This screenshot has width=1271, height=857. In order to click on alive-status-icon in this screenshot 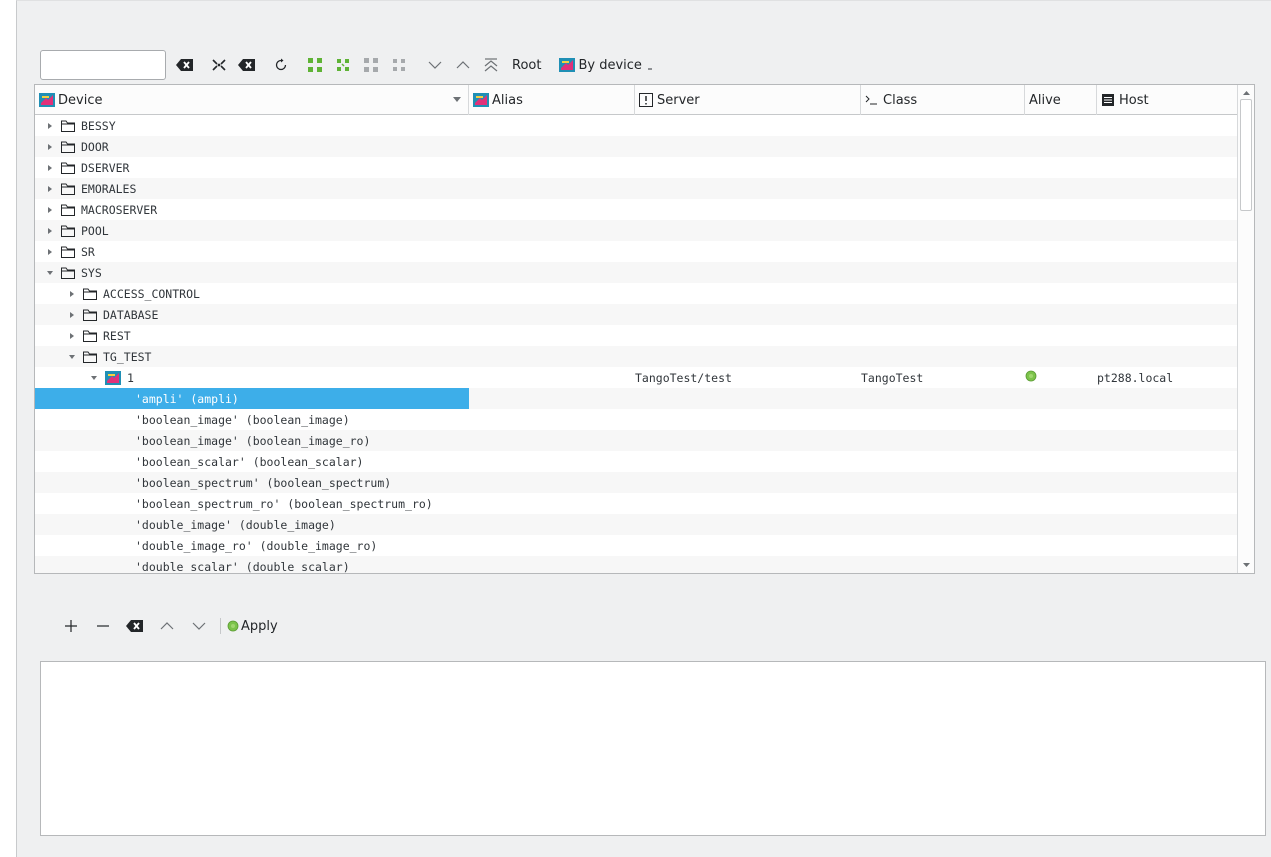, I will do `click(1031, 377)`.